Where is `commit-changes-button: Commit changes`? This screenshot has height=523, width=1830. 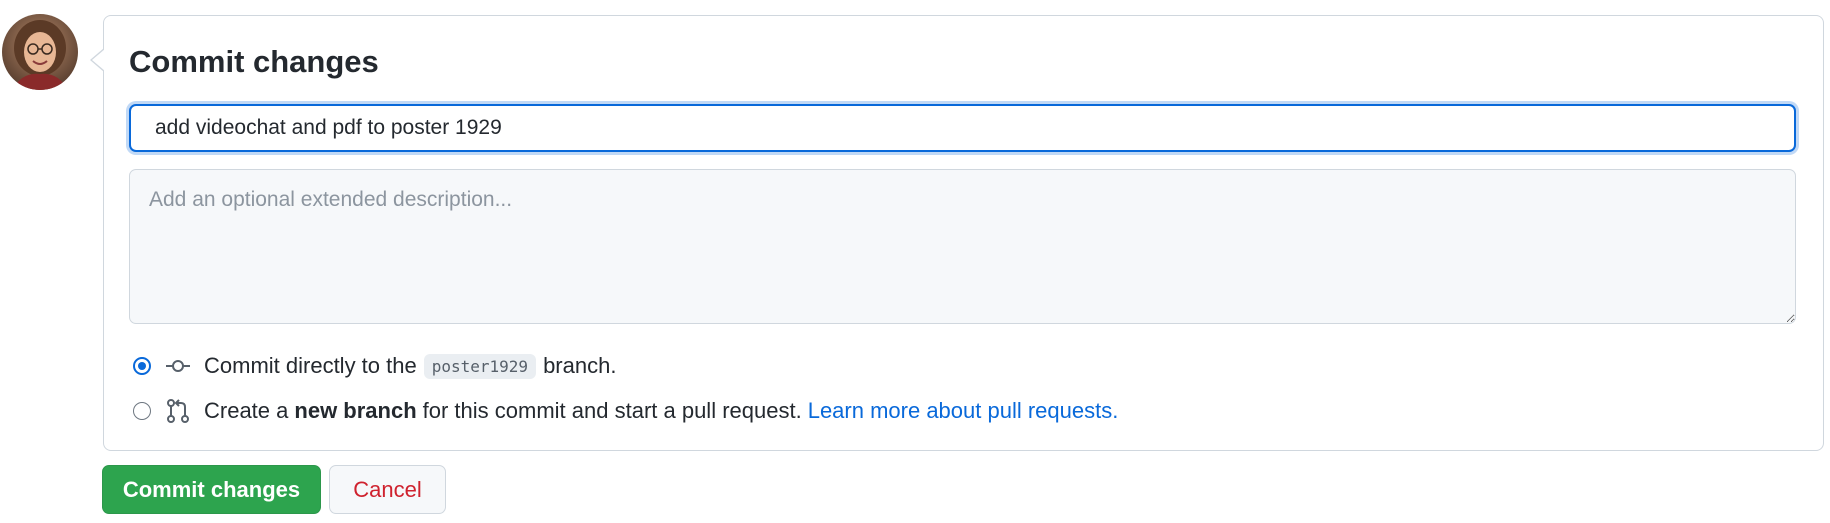 commit-changes-button: Commit changes is located at coordinates (211, 489).